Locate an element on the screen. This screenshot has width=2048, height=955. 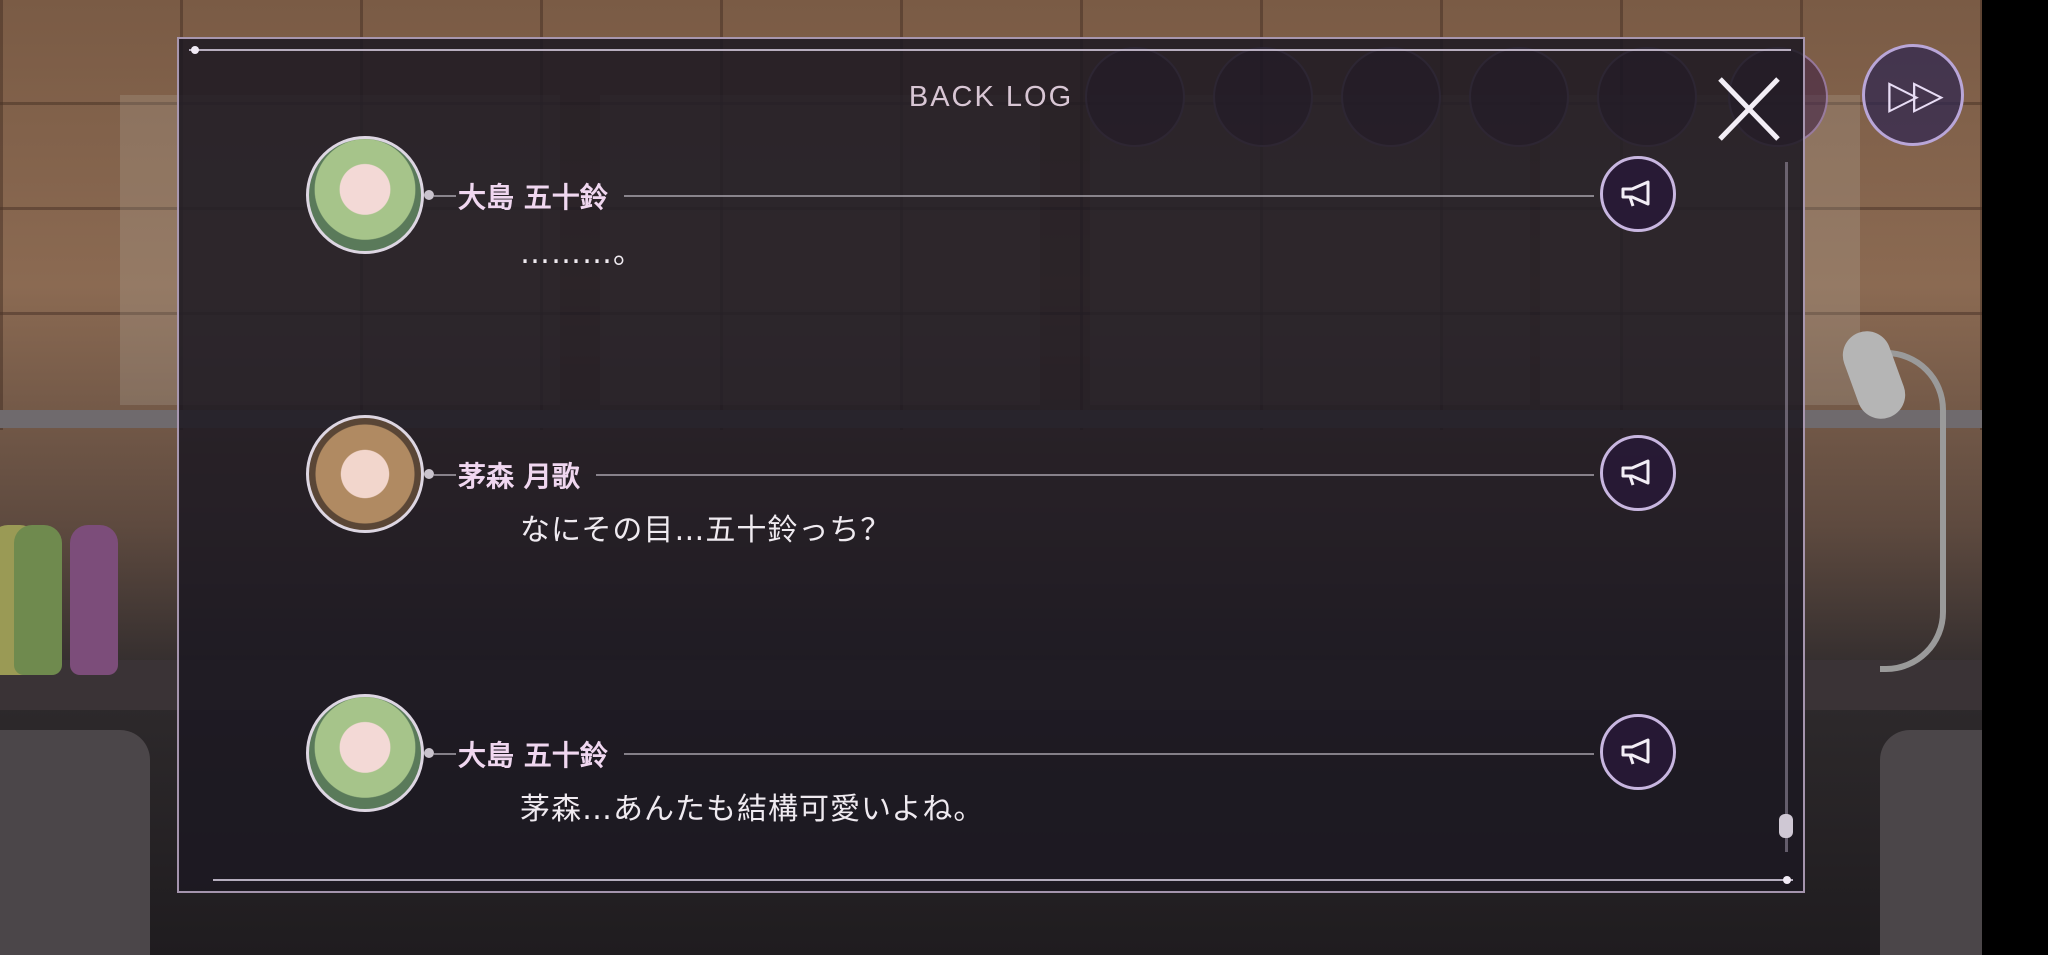
letterbox-bar is located at coordinates (2015, 477).